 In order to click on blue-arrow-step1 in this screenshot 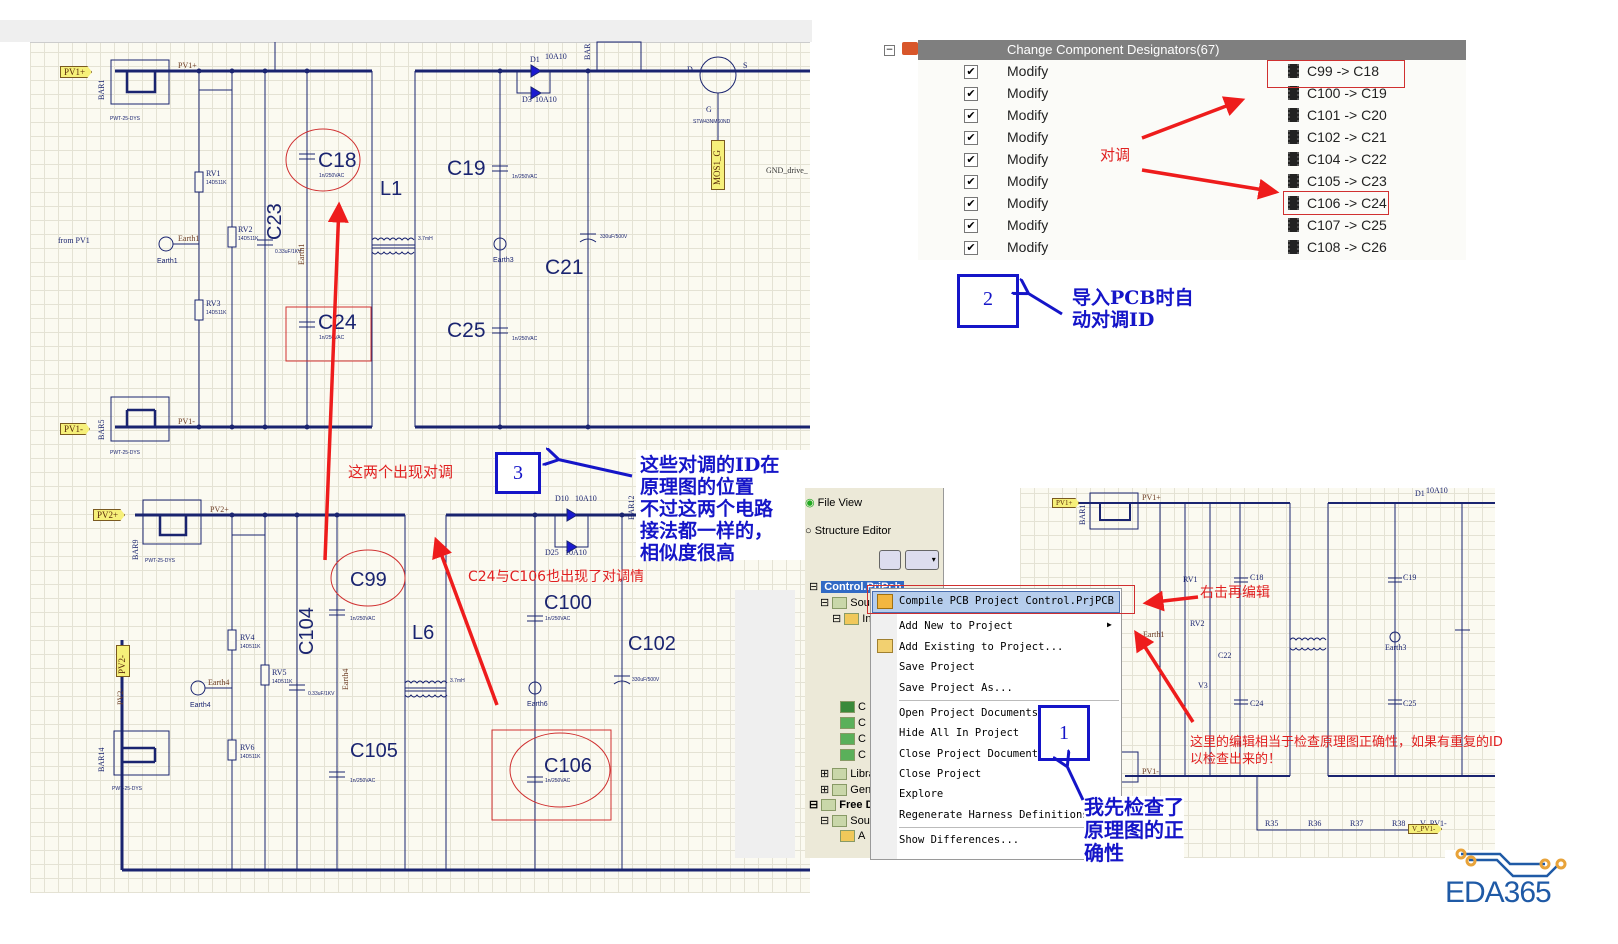, I will do `click(1075, 782)`.